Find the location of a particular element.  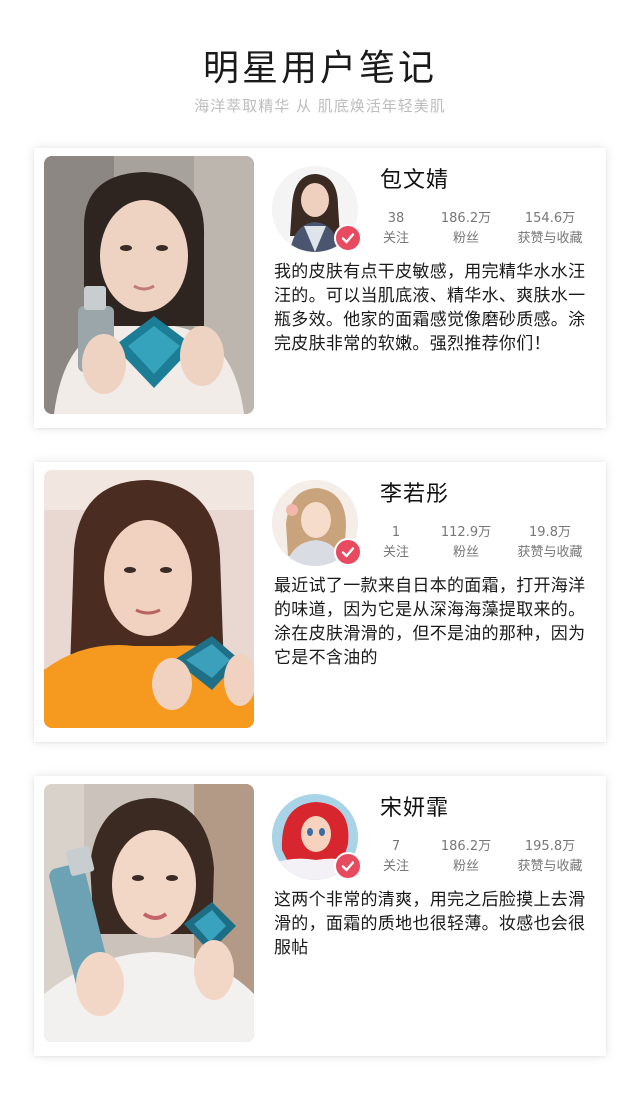

user-stats: 1 关注 112.9万 粉丝 19.8万 获赞与收藏 is located at coordinates (480, 543).